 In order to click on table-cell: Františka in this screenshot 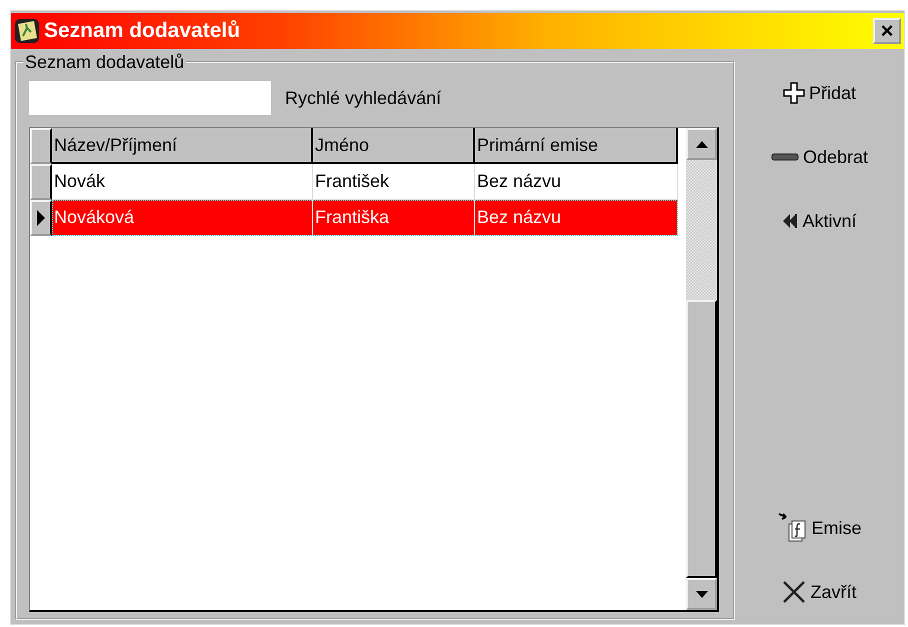, I will do `click(394, 217)`.